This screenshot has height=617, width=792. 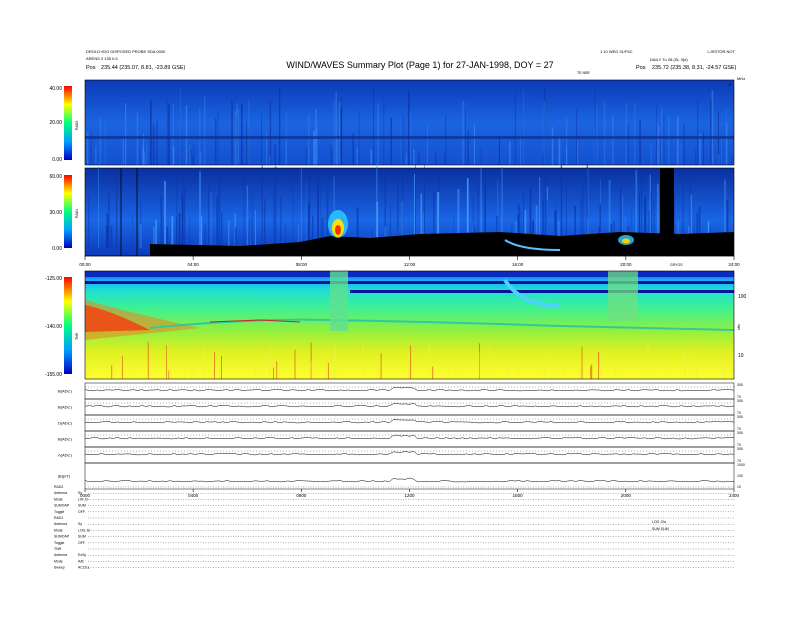 I want to click on header-right-line2: DAILY Tu 28 (SL 3)d), so click(x=669, y=59).